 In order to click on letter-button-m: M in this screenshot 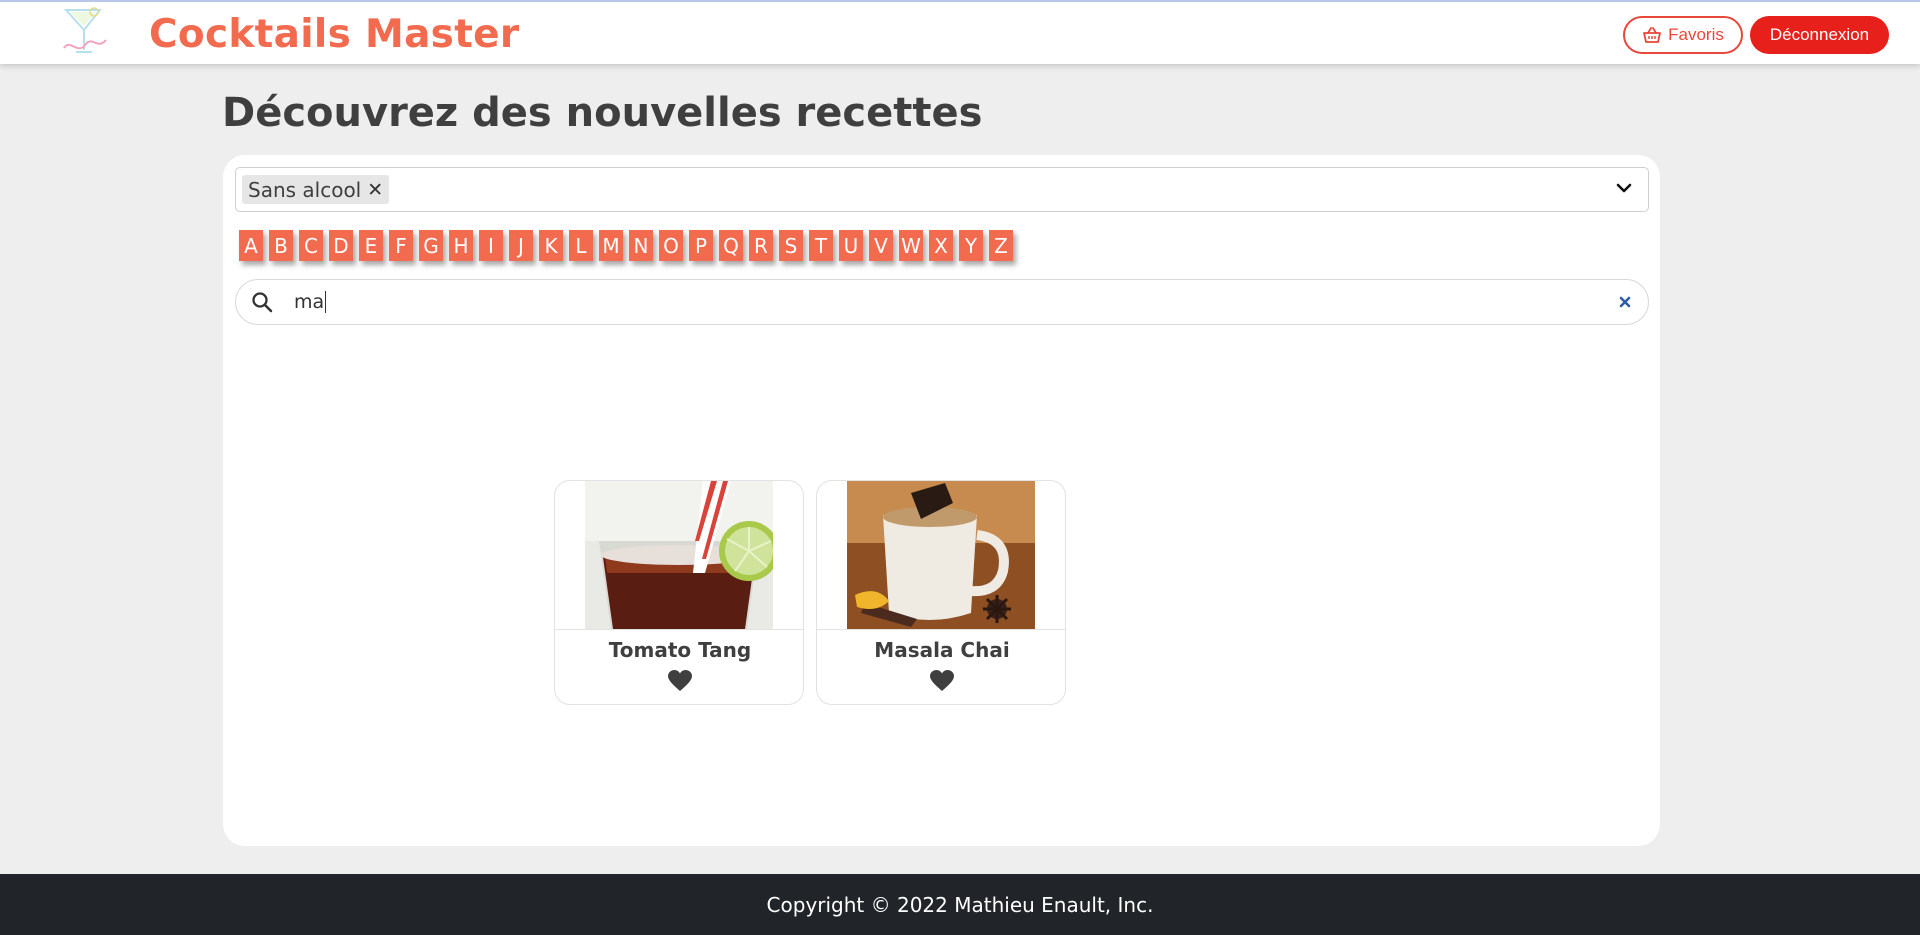, I will do `click(611, 245)`.